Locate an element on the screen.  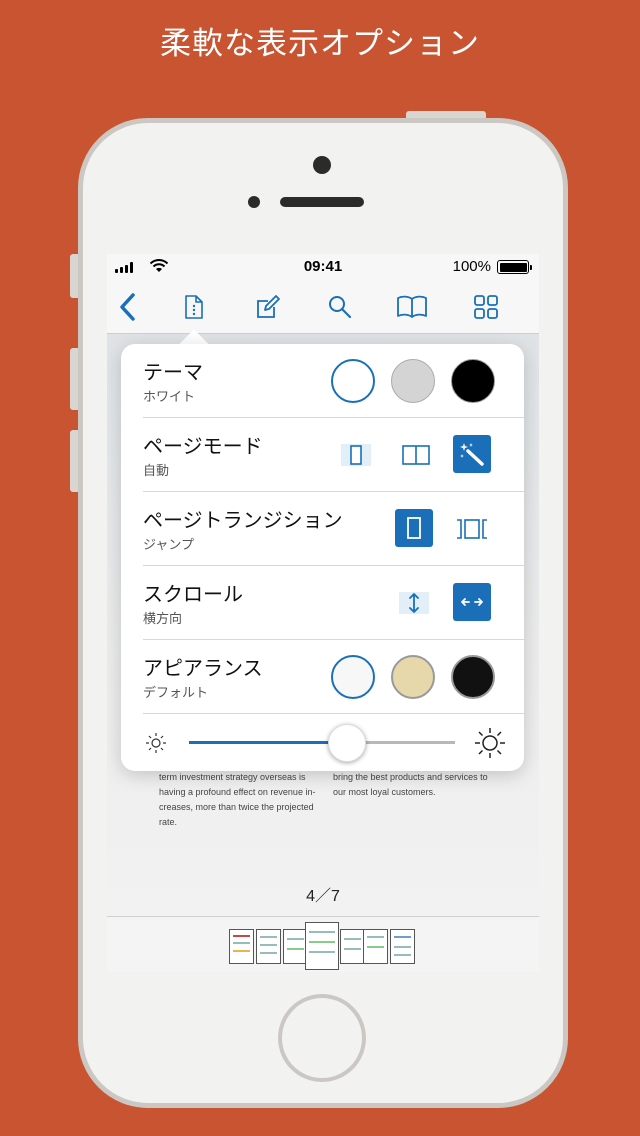
theme-row: テーマ ホワイト is located at coordinates (333, 381).